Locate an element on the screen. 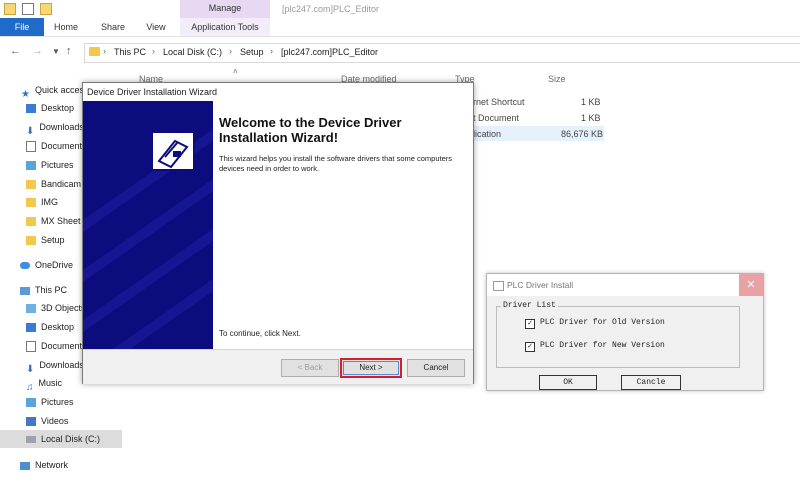  nav-item-downloads-pc: ⬇ Downloads is located at coordinates (55, 366).